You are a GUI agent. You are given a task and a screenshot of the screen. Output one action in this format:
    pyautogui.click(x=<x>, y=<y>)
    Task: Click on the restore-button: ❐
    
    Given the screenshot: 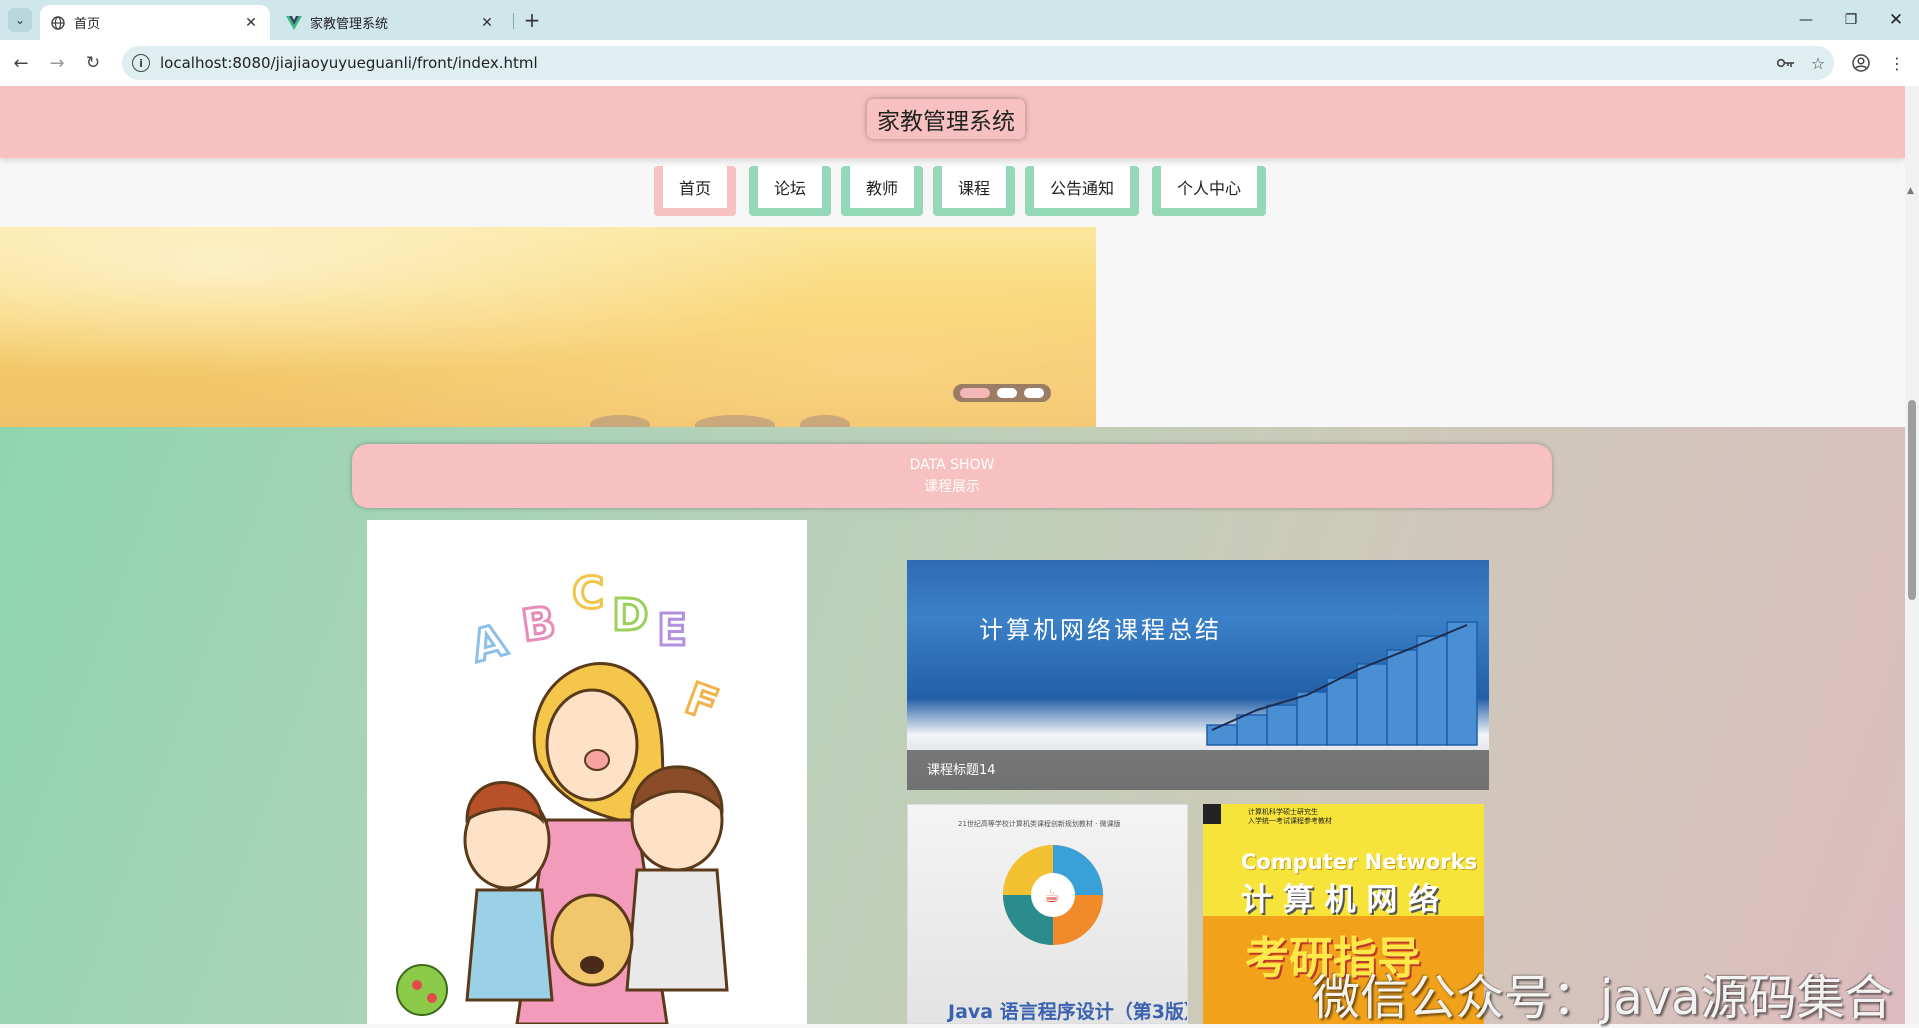 What is the action you would take?
    pyautogui.click(x=1851, y=20)
    